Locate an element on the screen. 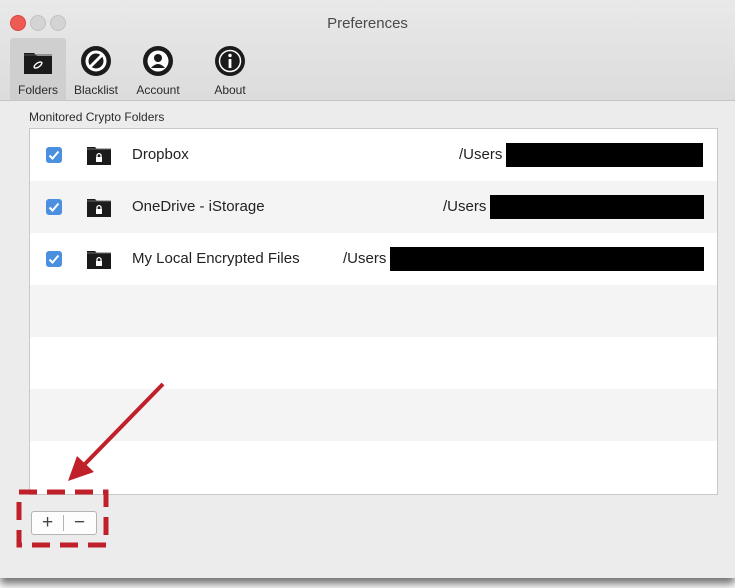 This screenshot has width=735, height=588. toolbar-tab-folders: Folders is located at coordinates (38, 69).